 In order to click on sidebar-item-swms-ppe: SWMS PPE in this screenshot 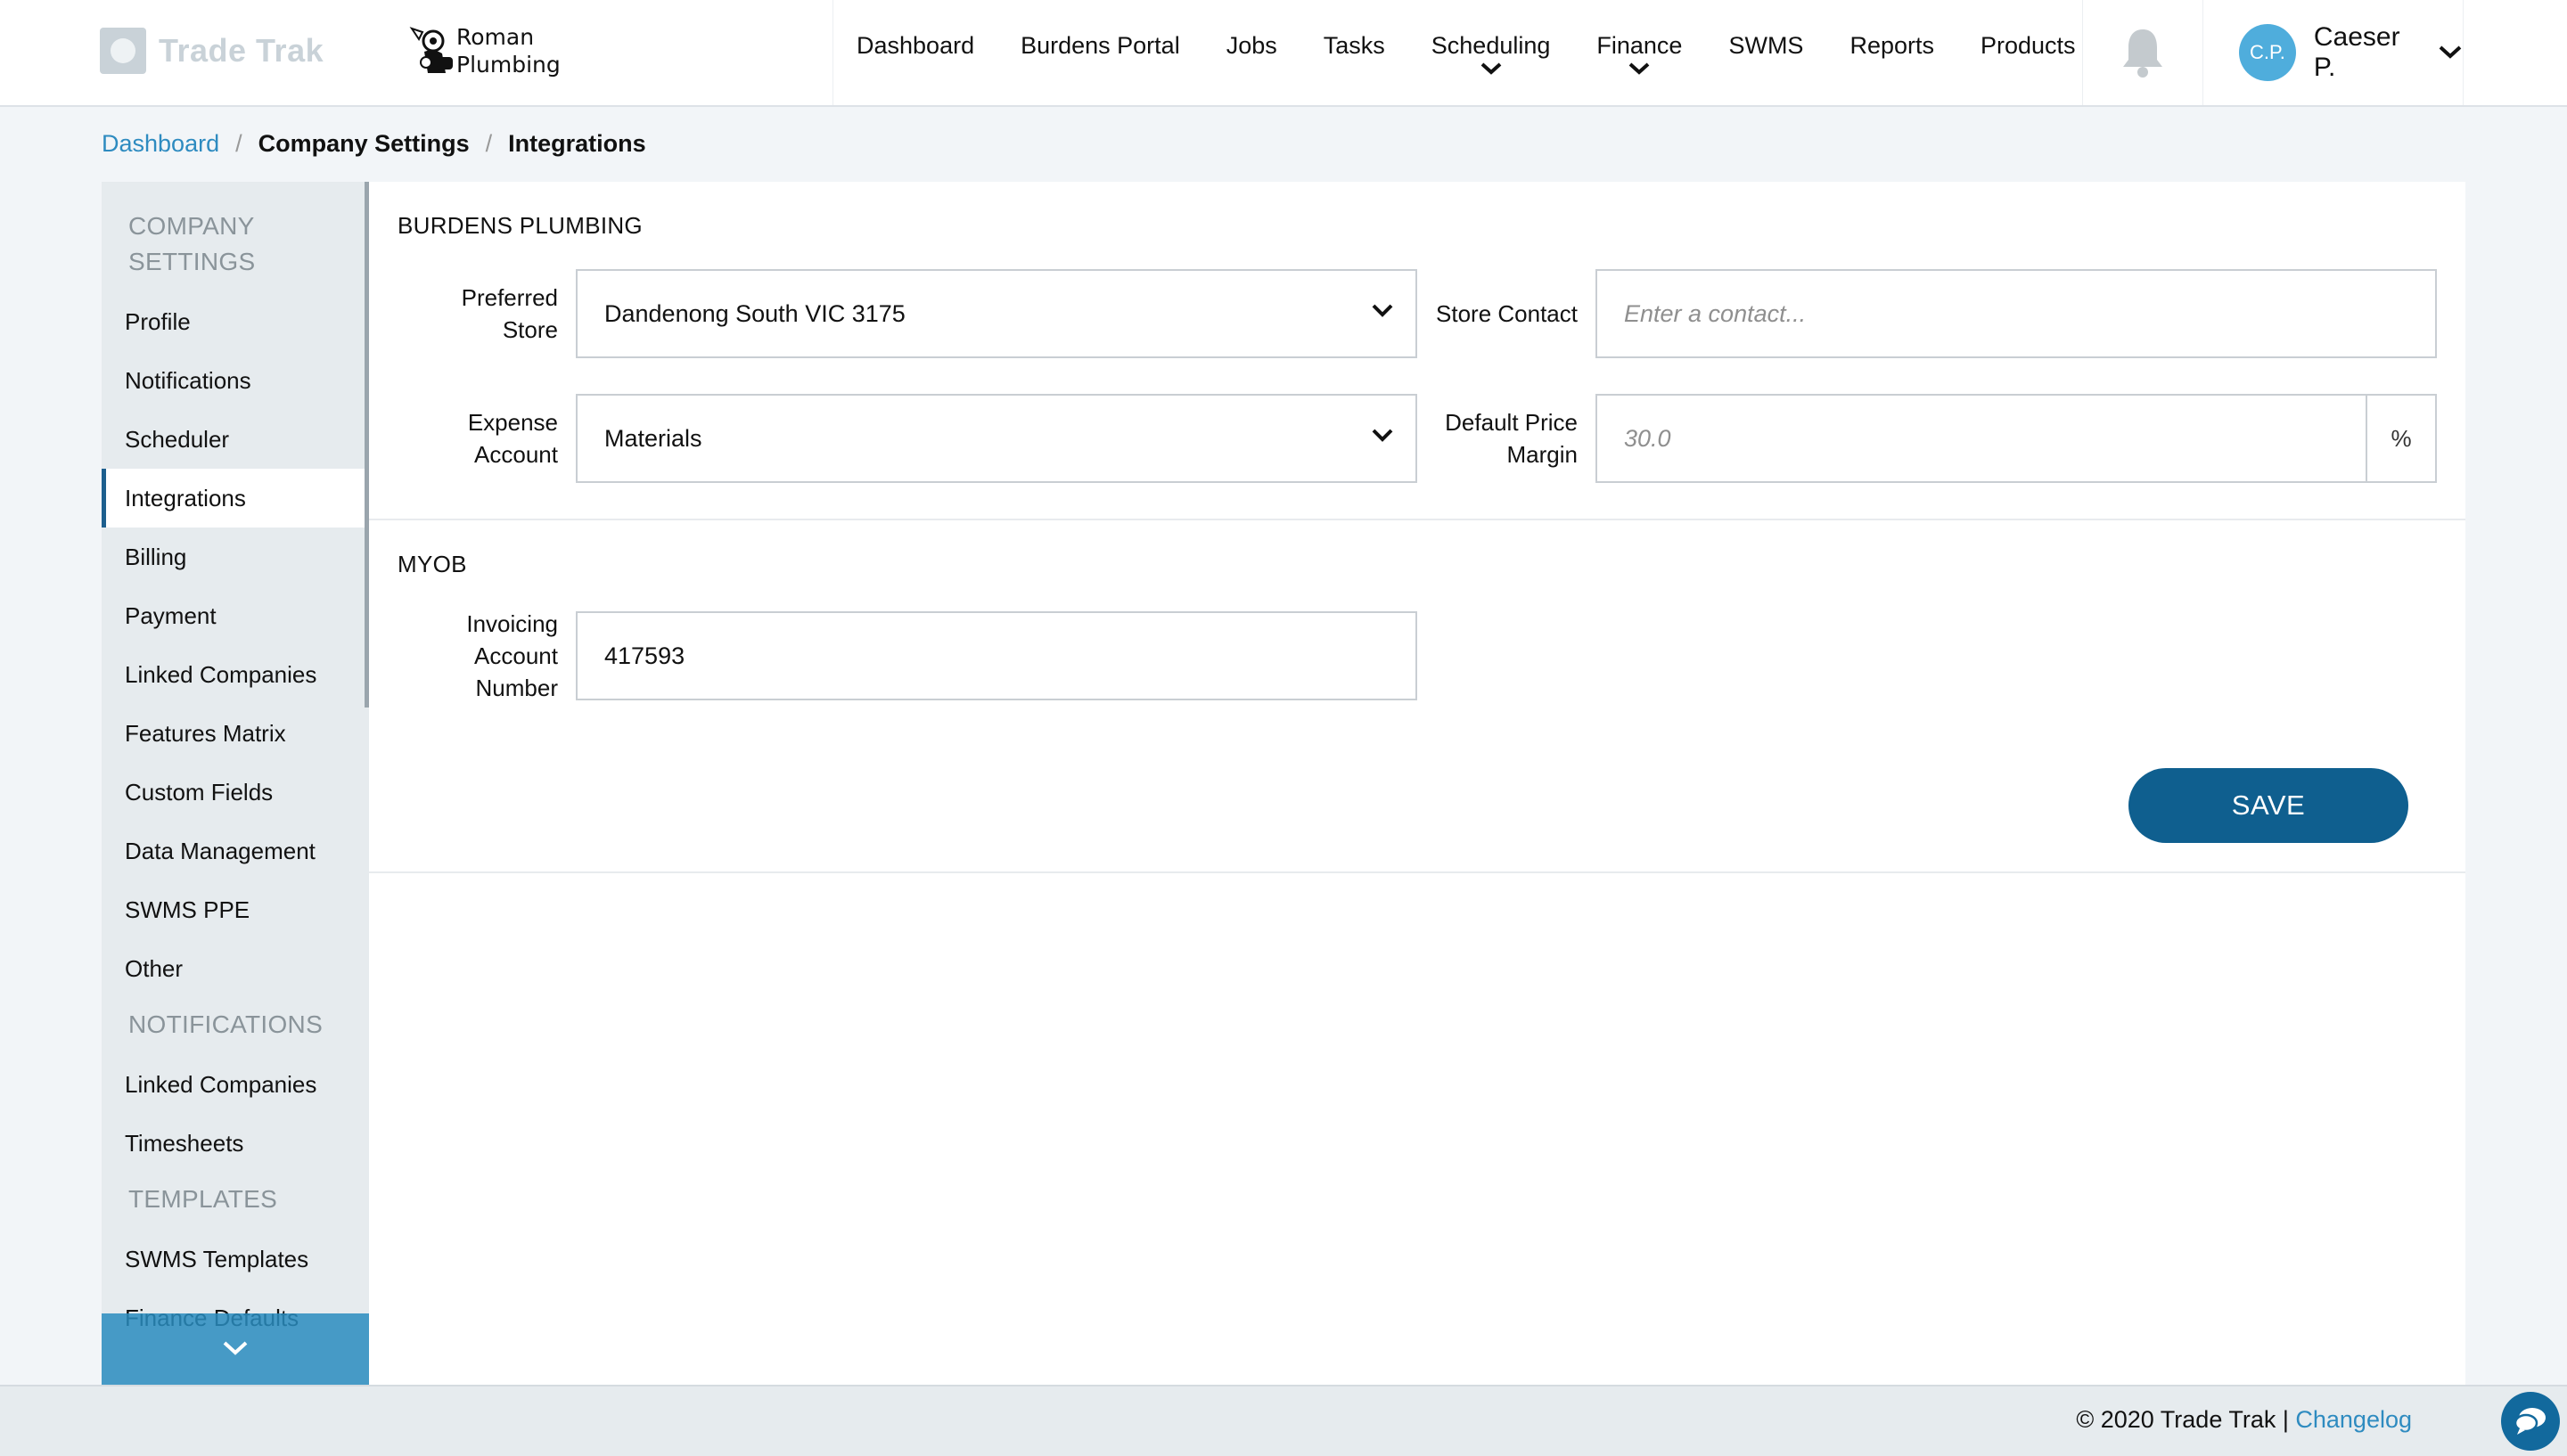, I will do `click(236, 909)`.